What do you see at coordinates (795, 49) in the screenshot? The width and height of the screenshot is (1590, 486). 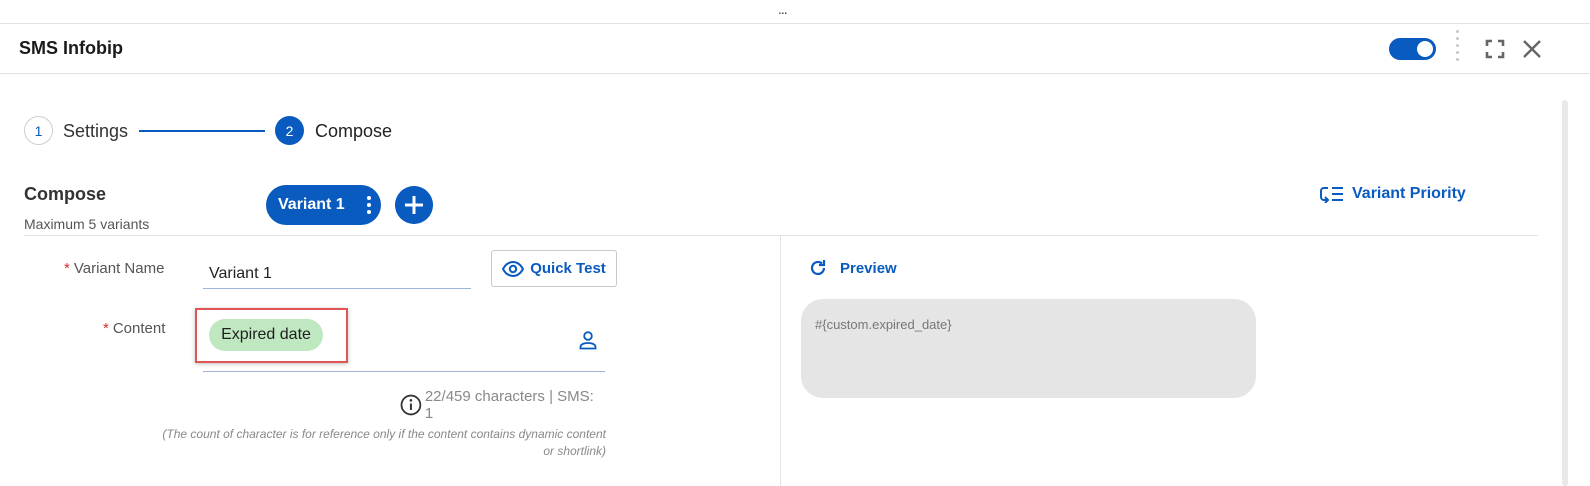 I see `panel-header: SMS Infobip` at bounding box center [795, 49].